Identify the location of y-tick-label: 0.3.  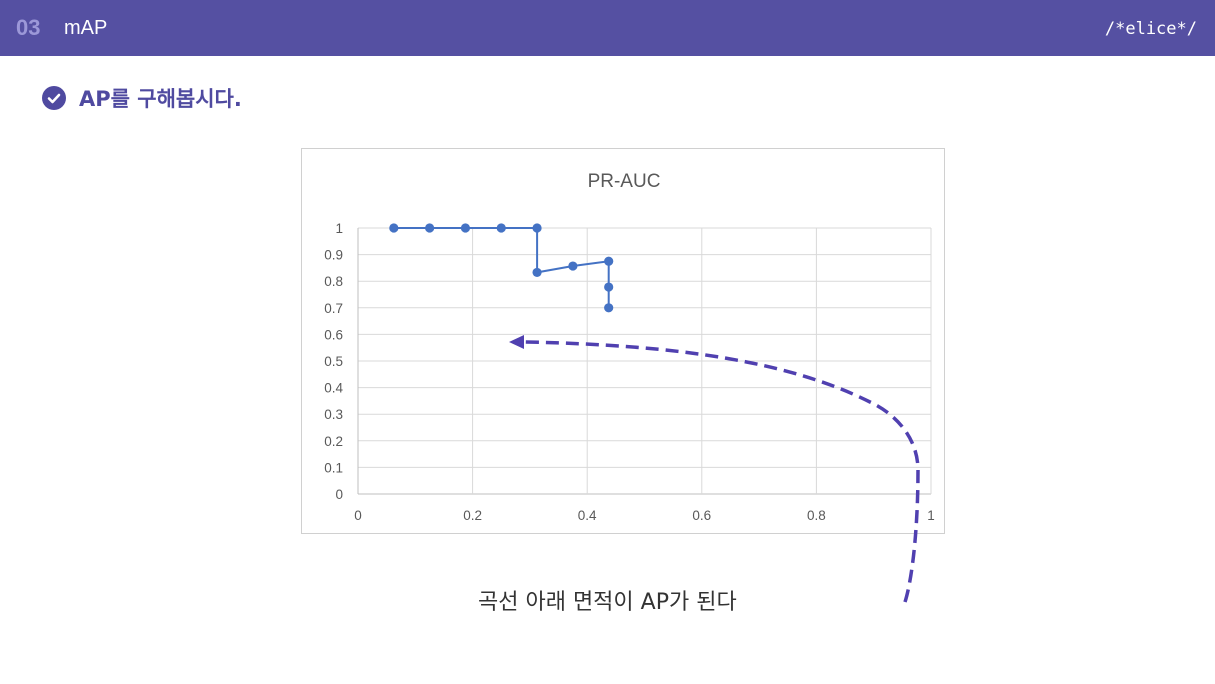
(333, 414).